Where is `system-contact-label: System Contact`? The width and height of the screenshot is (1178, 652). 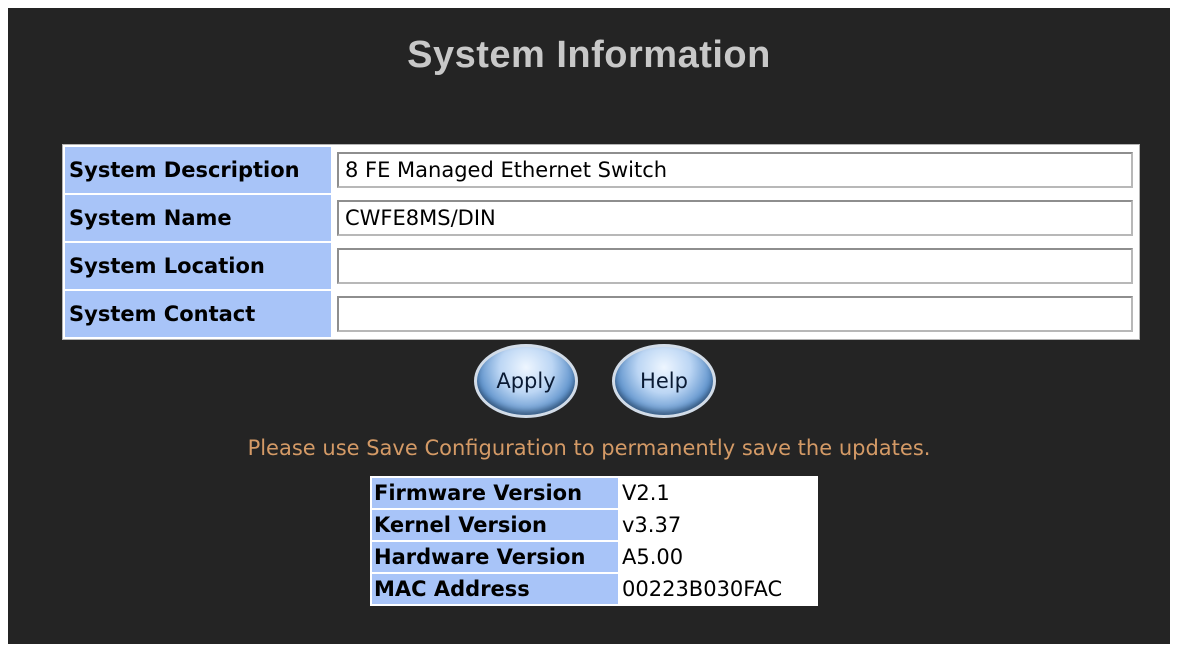
system-contact-label: System Contact is located at coordinates (198, 314).